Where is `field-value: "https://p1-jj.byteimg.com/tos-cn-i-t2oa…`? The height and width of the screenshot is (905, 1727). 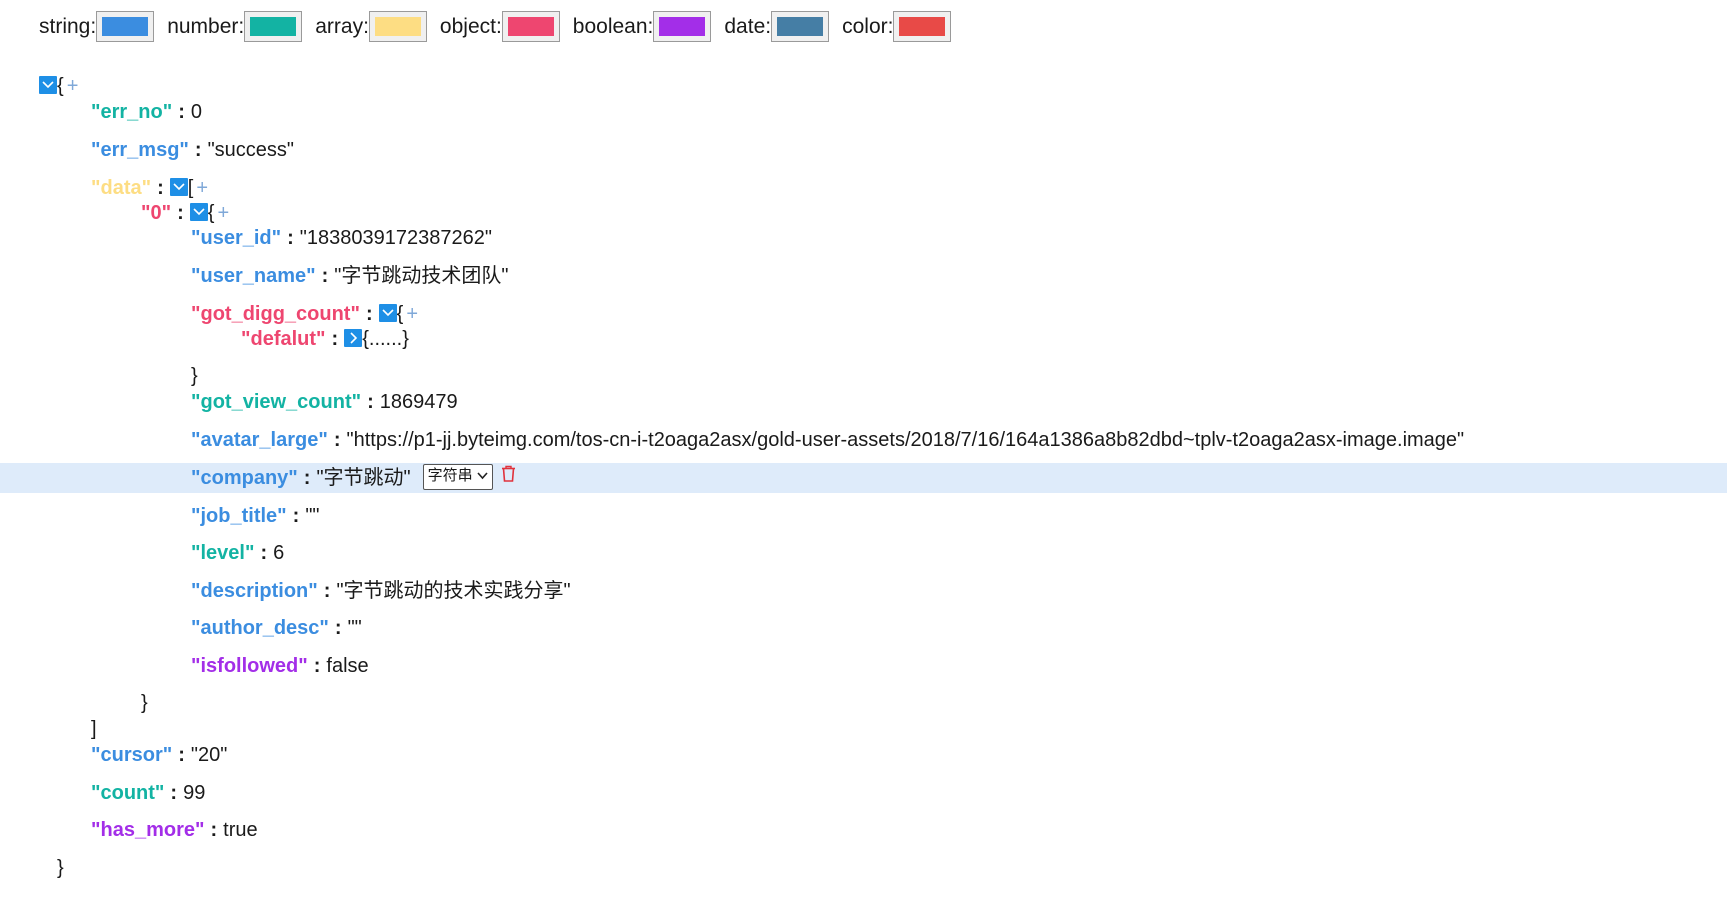 field-value: "https://p1-jj.byteimg.com/tos-cn-i-t2oa… is located at coordinates (906, 440).